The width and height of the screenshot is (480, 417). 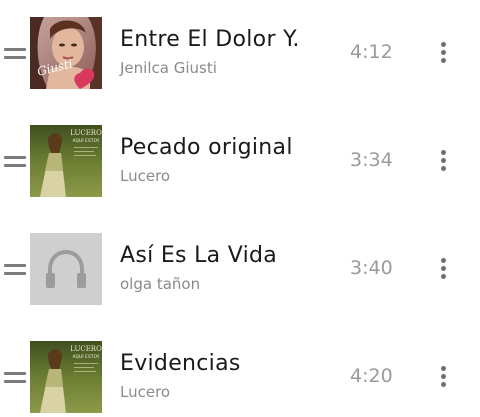 I want to click on song-duration: 4:12, so click(x=371, y=52).